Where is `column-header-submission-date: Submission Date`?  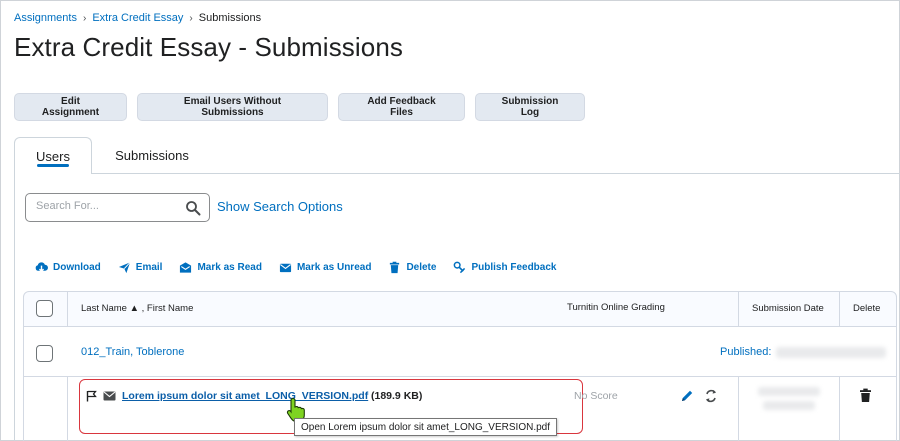 column-header-submission-date: Submission Date is located at coordinates (788, 308).